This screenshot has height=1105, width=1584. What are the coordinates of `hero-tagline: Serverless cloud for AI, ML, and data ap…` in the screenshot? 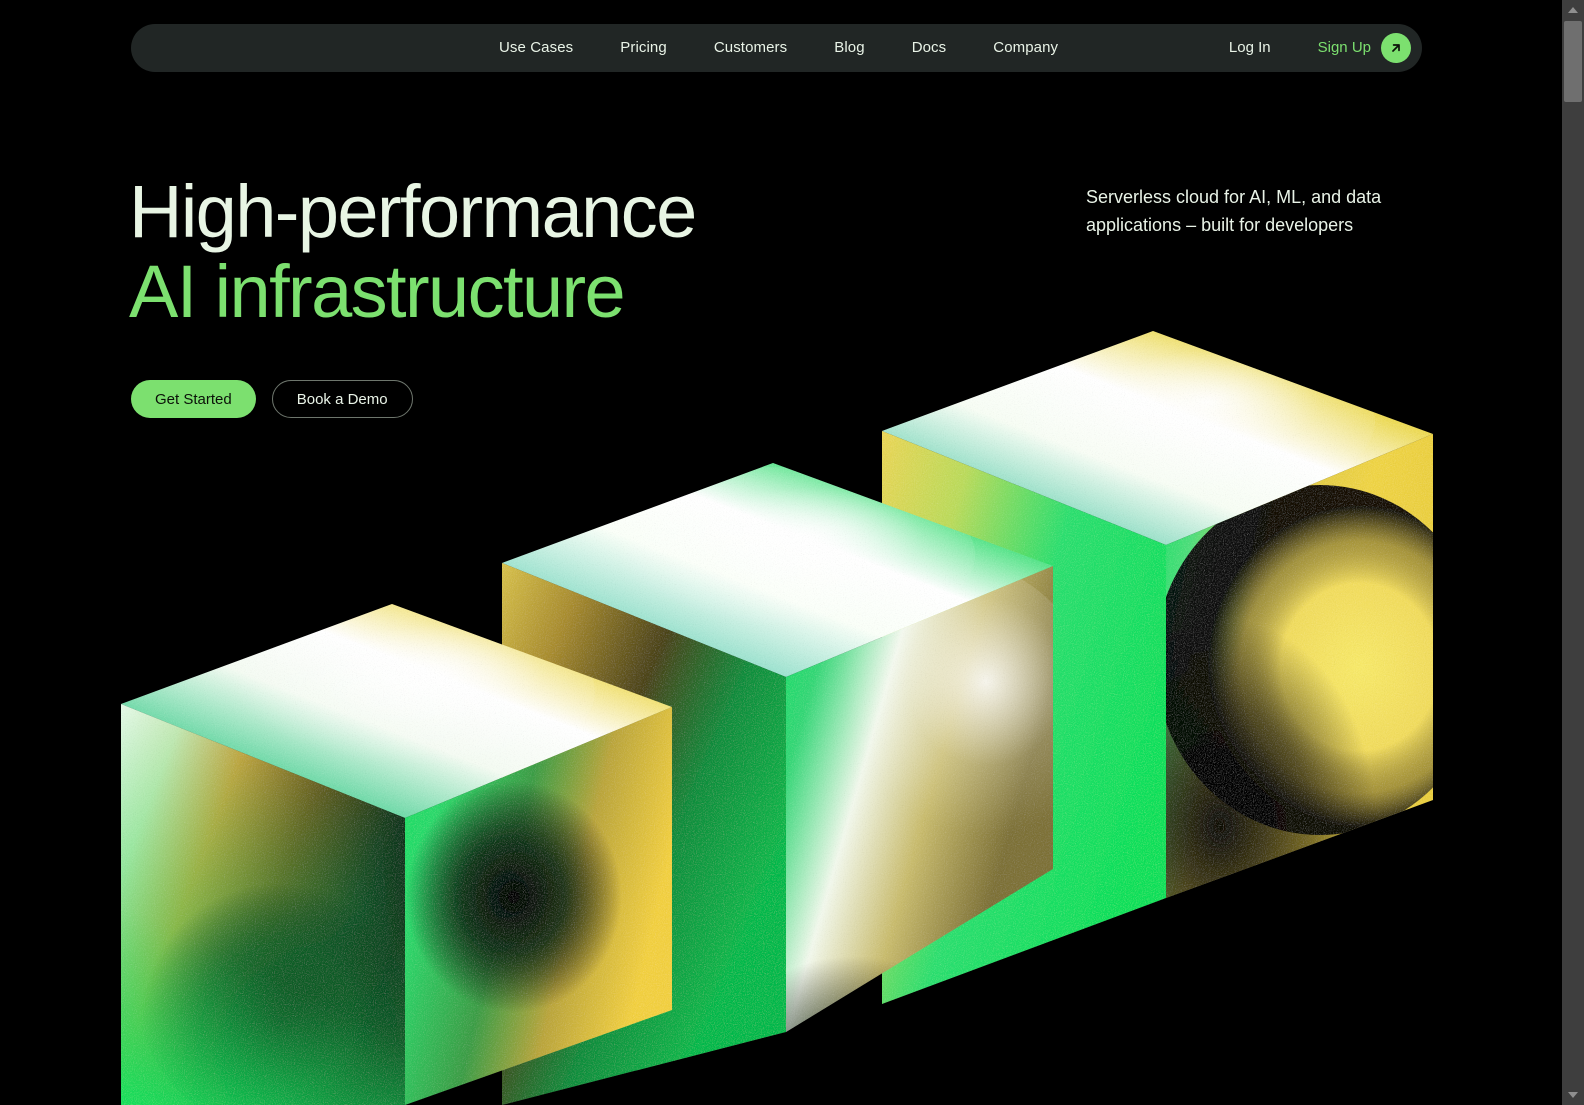 It's located at (1234, 211).